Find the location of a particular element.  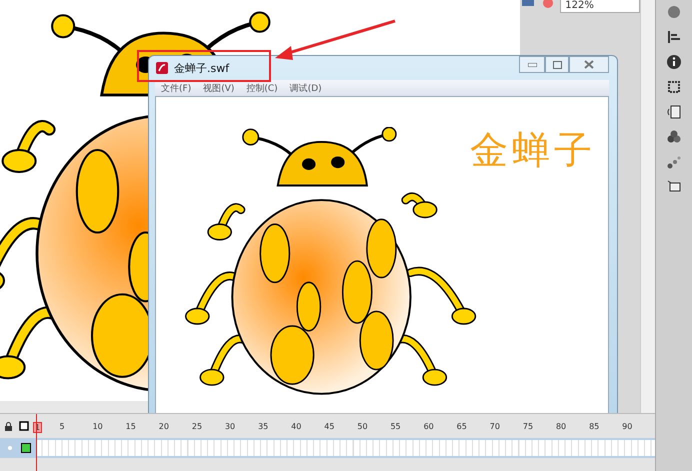

menu-item: 文件(F) is located at coordinates (176, 88).